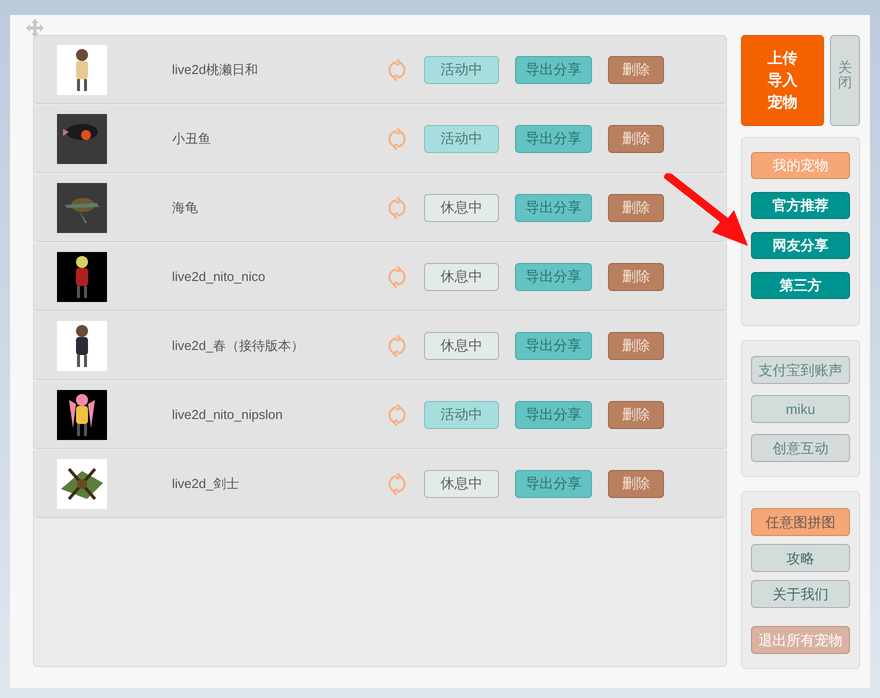  I want to click on pet-name: live2d_春（接待版本）, so click(239, 345).